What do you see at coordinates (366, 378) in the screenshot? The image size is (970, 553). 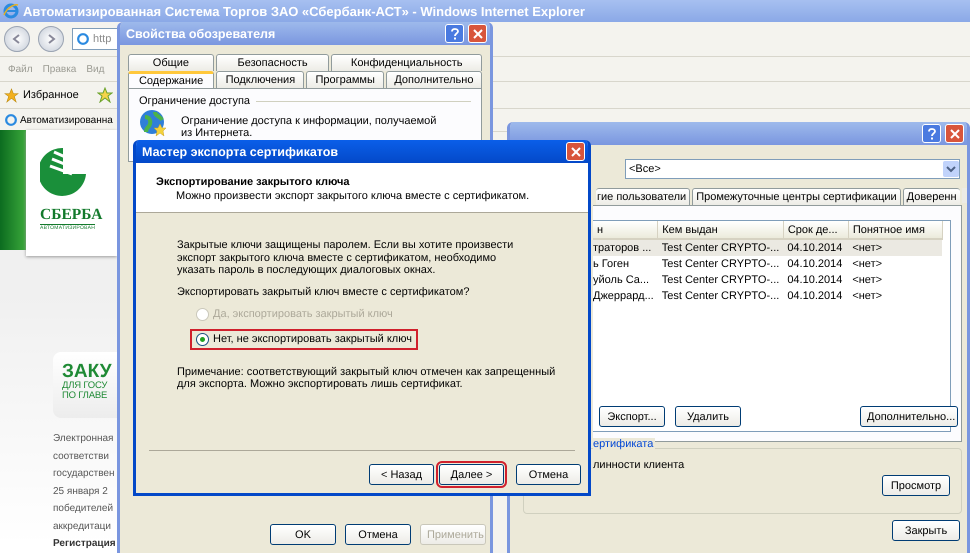 I see `note-text: Примечание: соответствующий закрытый ключ отмечен как запрещенный для экспорта. Можно экспортировать лишь сертификат.` at bounding box center [366, 378].